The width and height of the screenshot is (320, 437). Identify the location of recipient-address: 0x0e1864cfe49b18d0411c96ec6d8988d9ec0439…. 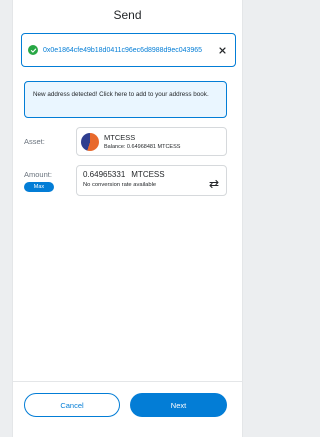
(123, 50).